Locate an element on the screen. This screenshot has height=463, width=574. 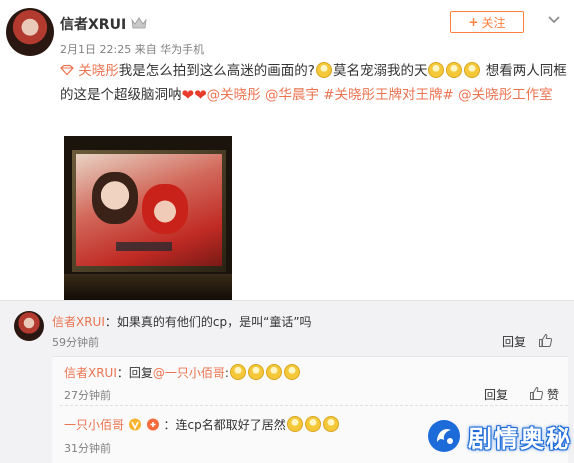
follow-button: + 关注 is located at coordinates (487, 22).